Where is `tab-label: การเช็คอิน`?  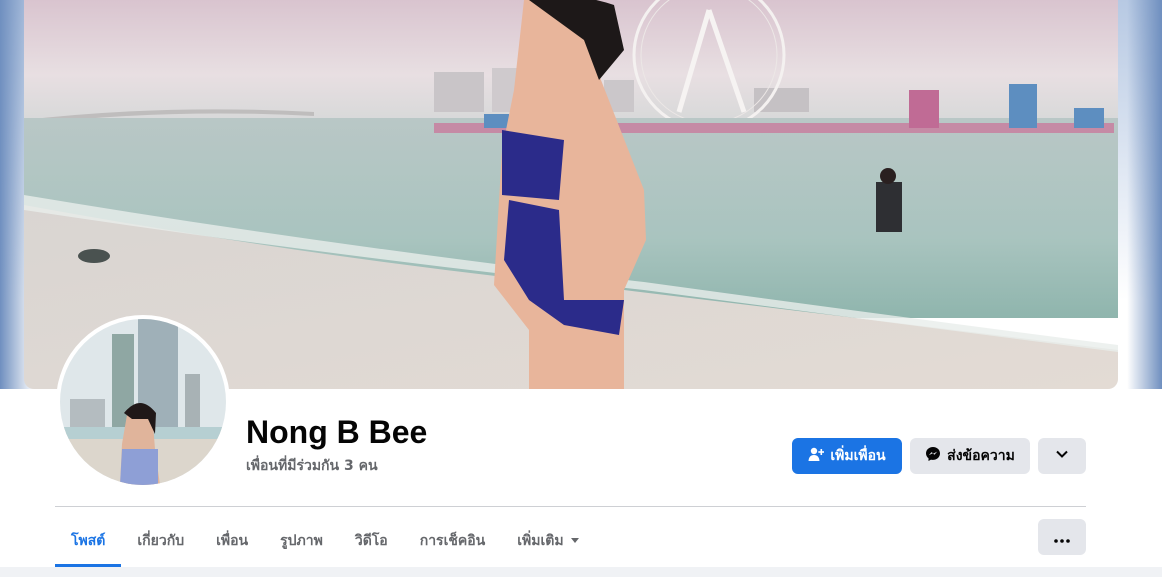 tab-label: การเช็คอิน is located at coordinates (452, 541).